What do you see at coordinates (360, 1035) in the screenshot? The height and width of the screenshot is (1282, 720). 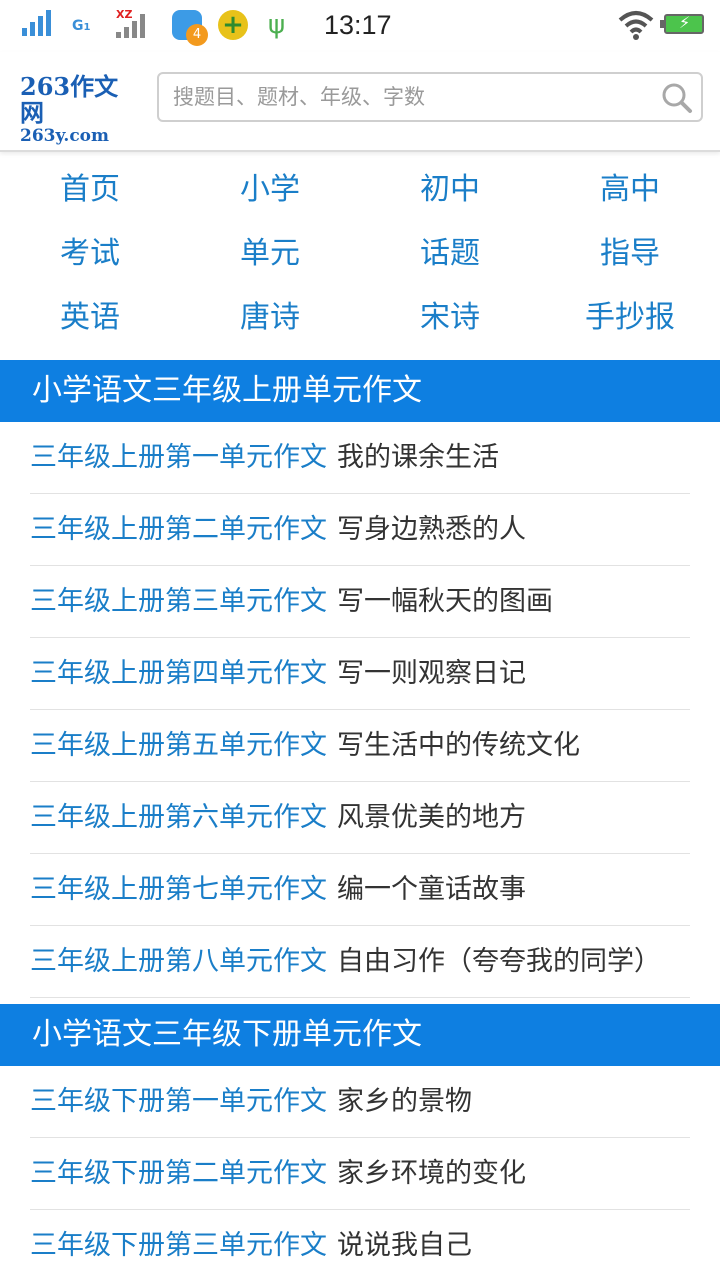 I see `section-header: 小学语文三年级下册单元作文` at bounding box center [360, 1035].